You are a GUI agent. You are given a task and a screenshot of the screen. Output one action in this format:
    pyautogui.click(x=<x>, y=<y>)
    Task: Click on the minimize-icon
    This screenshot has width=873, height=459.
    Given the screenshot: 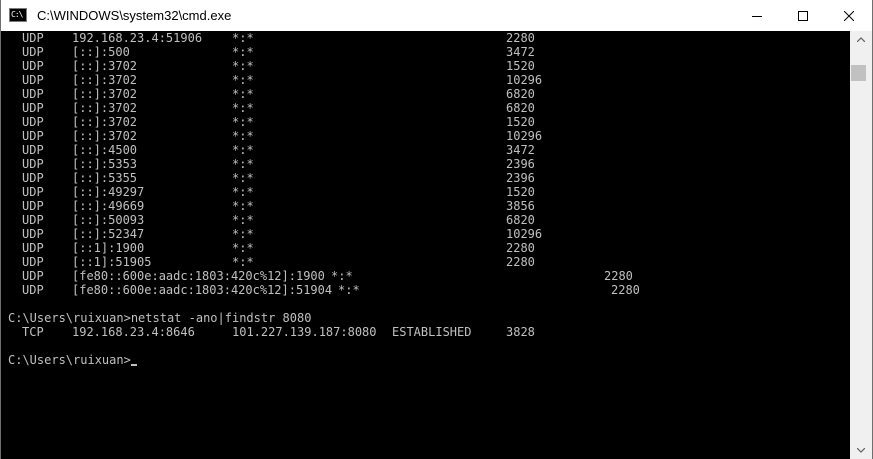 What is the action you would take?
    pyautogui.click(x=757, y=16)
    